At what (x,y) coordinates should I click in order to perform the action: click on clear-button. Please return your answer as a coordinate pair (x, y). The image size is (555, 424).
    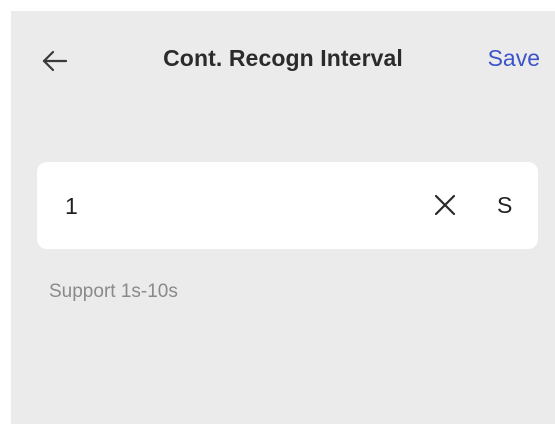
    Looking at the image, I should click on (445, 205).